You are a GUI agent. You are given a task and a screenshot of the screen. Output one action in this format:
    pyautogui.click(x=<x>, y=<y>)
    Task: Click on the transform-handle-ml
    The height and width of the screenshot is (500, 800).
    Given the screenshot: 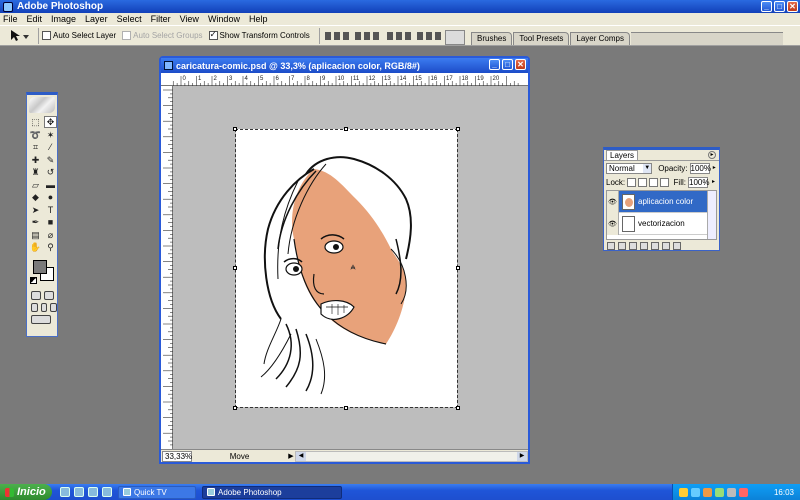 What is the action you would take?
    pyautogui.click(x=235, y=268)
    